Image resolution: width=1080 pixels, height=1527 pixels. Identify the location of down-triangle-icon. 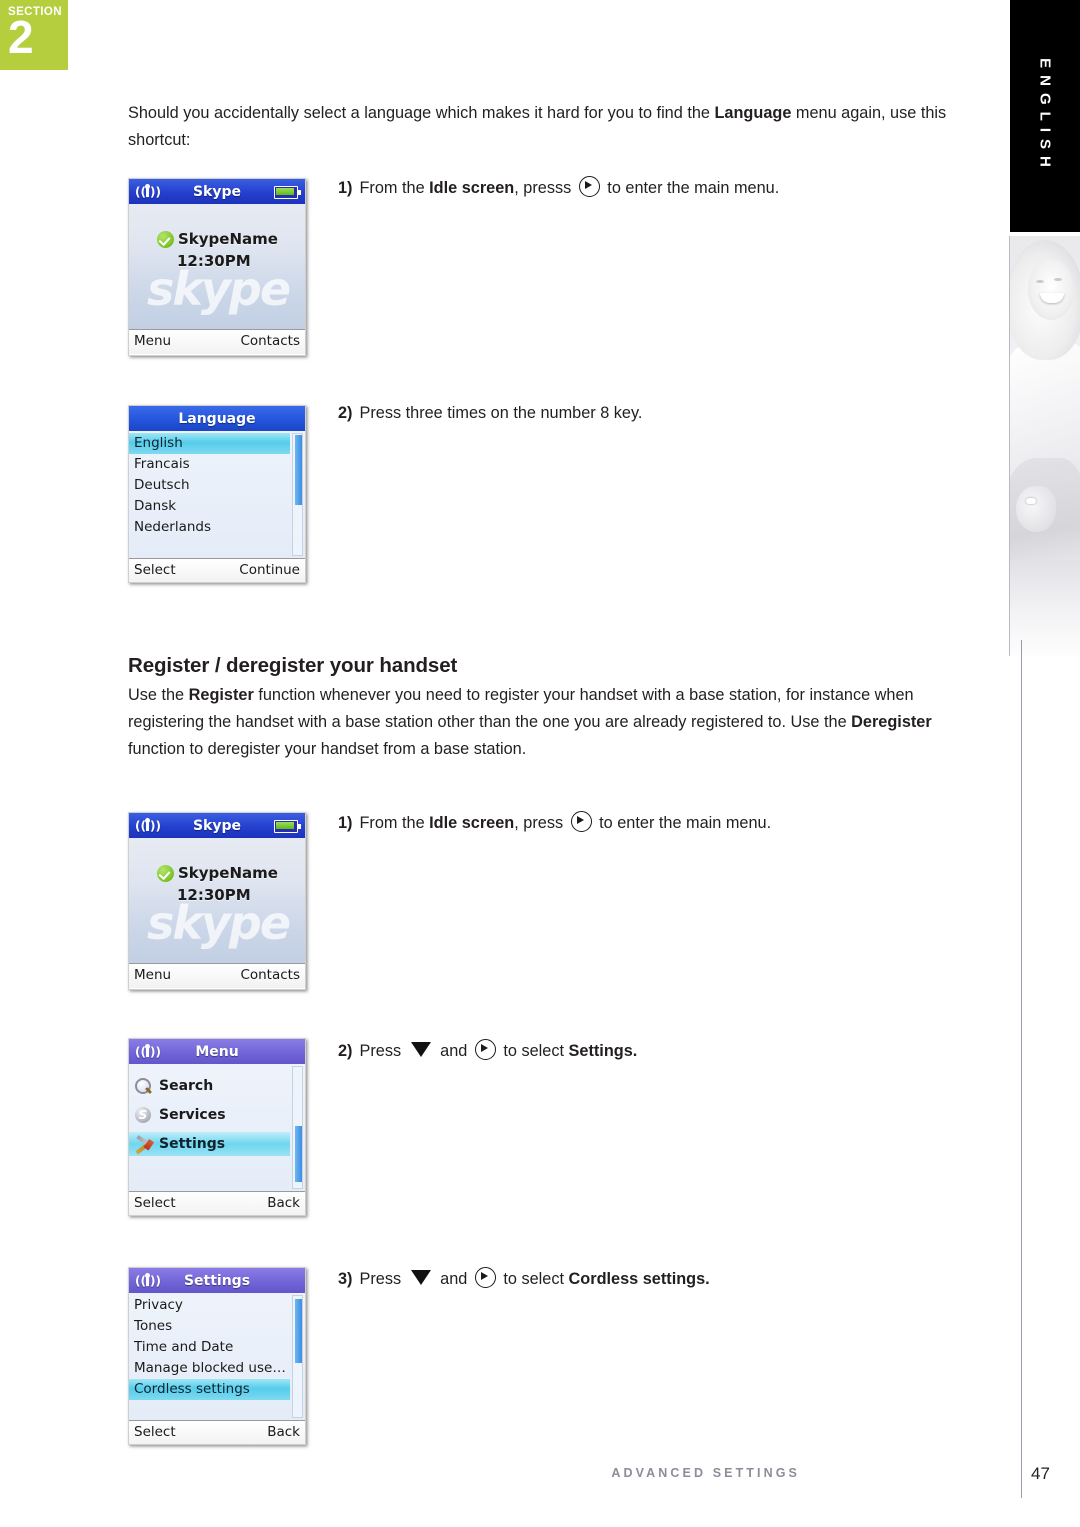
(420, 1049).